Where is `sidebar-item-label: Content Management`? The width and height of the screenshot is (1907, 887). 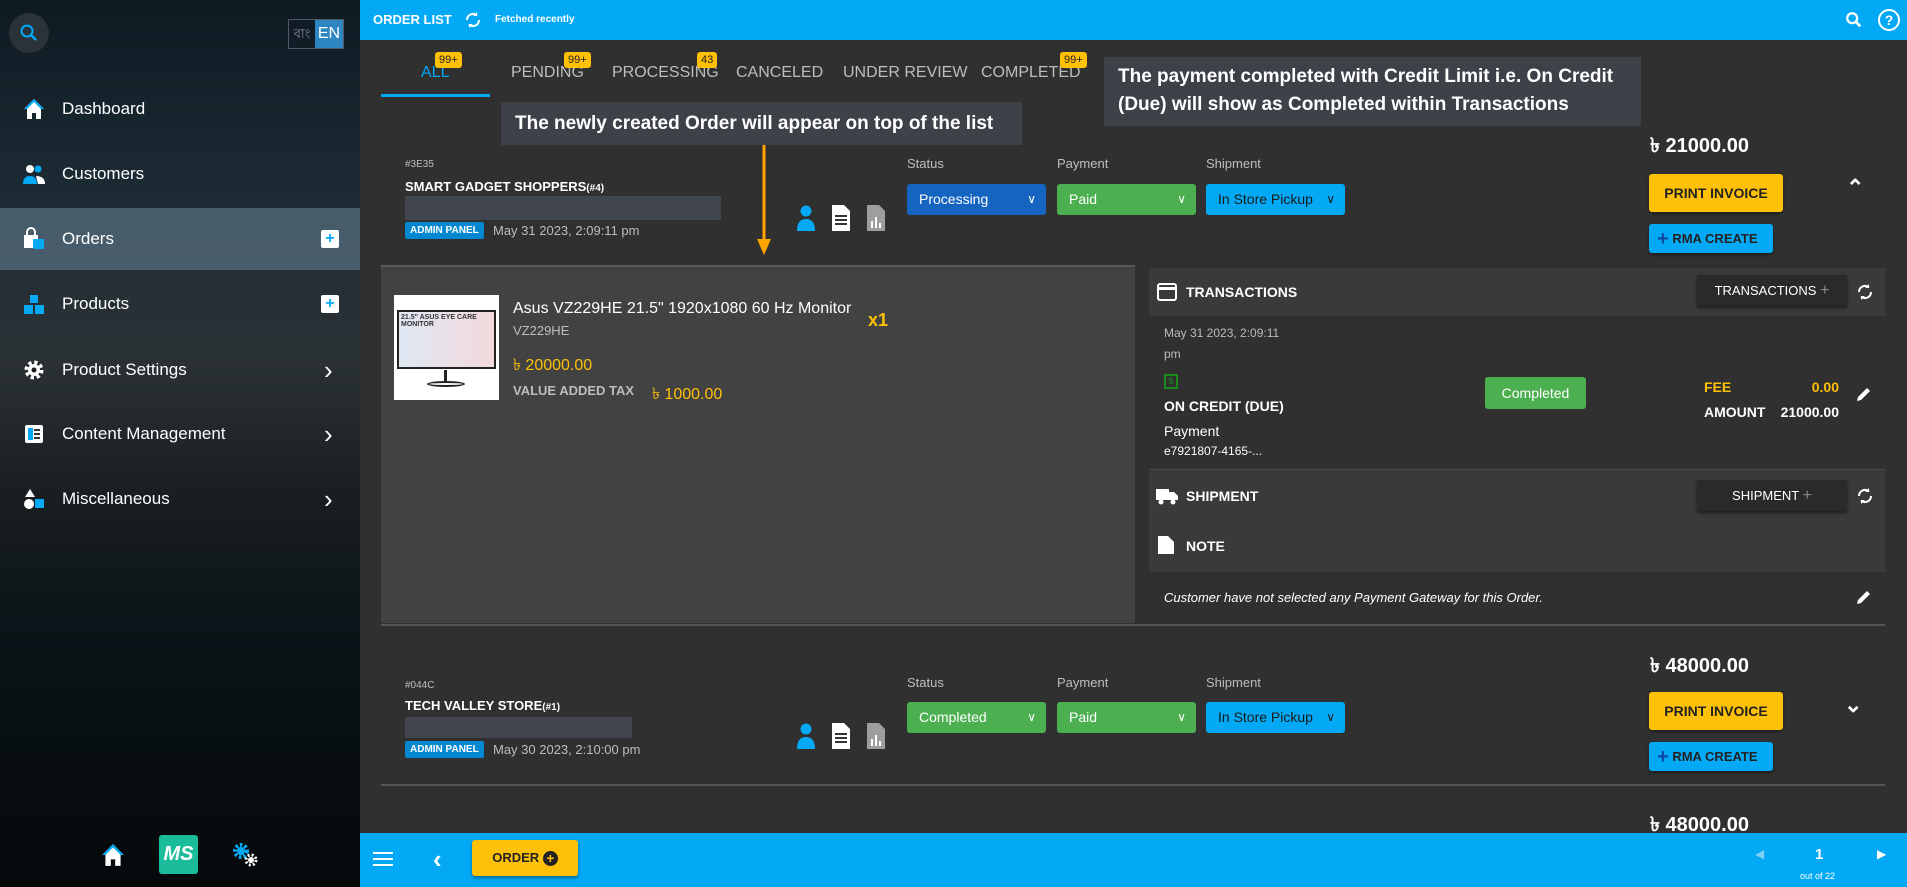 sidebar-item-label: Content Management is located at coordinates (144, 433).